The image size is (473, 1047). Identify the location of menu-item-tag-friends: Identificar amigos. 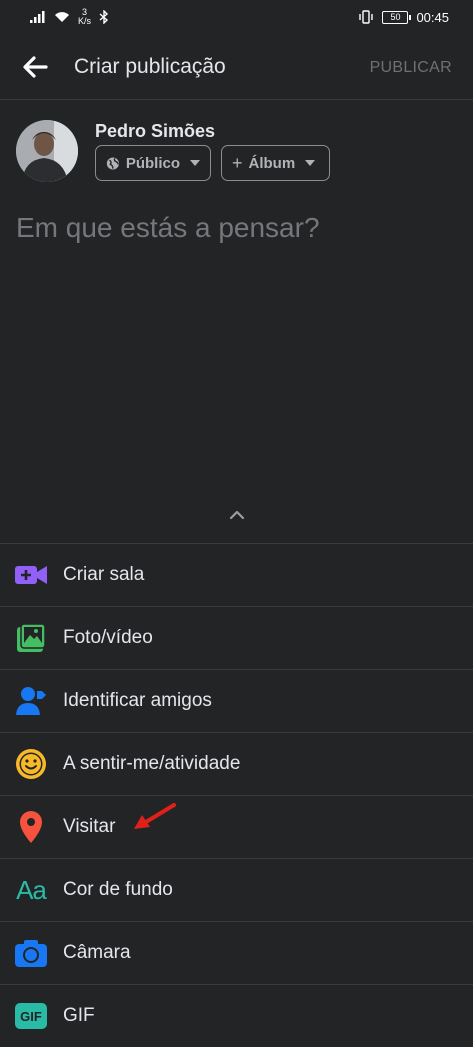
(236, 700).